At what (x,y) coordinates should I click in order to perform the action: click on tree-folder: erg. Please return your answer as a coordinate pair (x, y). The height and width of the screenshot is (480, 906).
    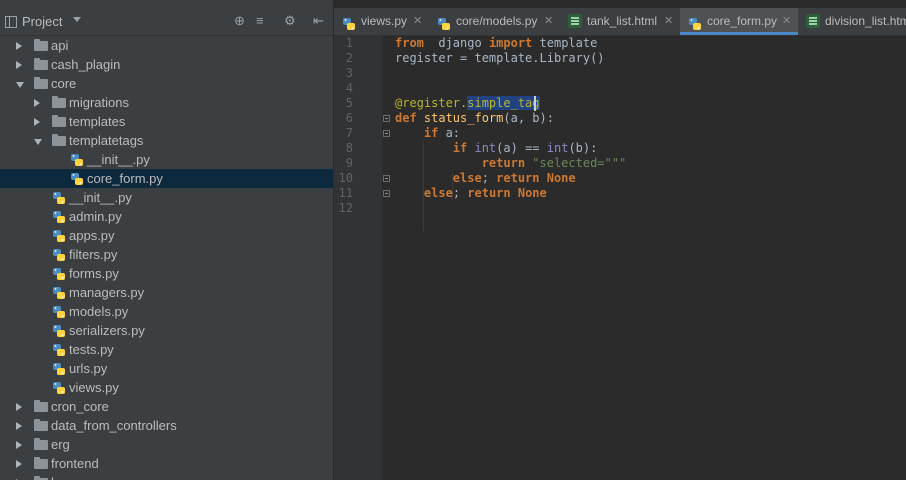
    Looking at the image, I should click on (166, 444).